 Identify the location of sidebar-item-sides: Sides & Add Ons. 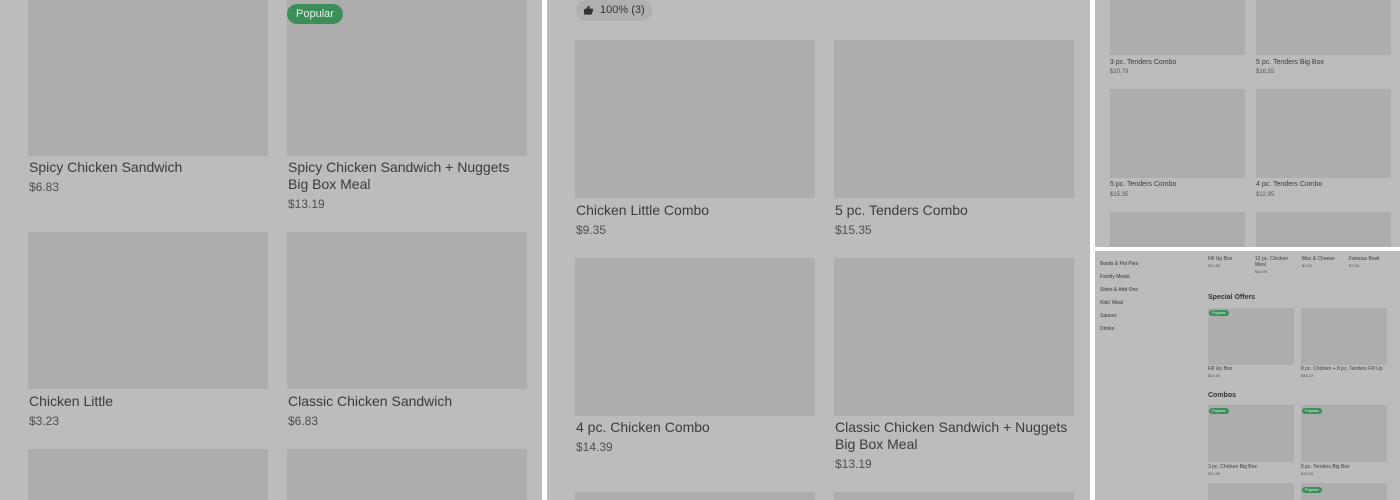
(1119, 290).